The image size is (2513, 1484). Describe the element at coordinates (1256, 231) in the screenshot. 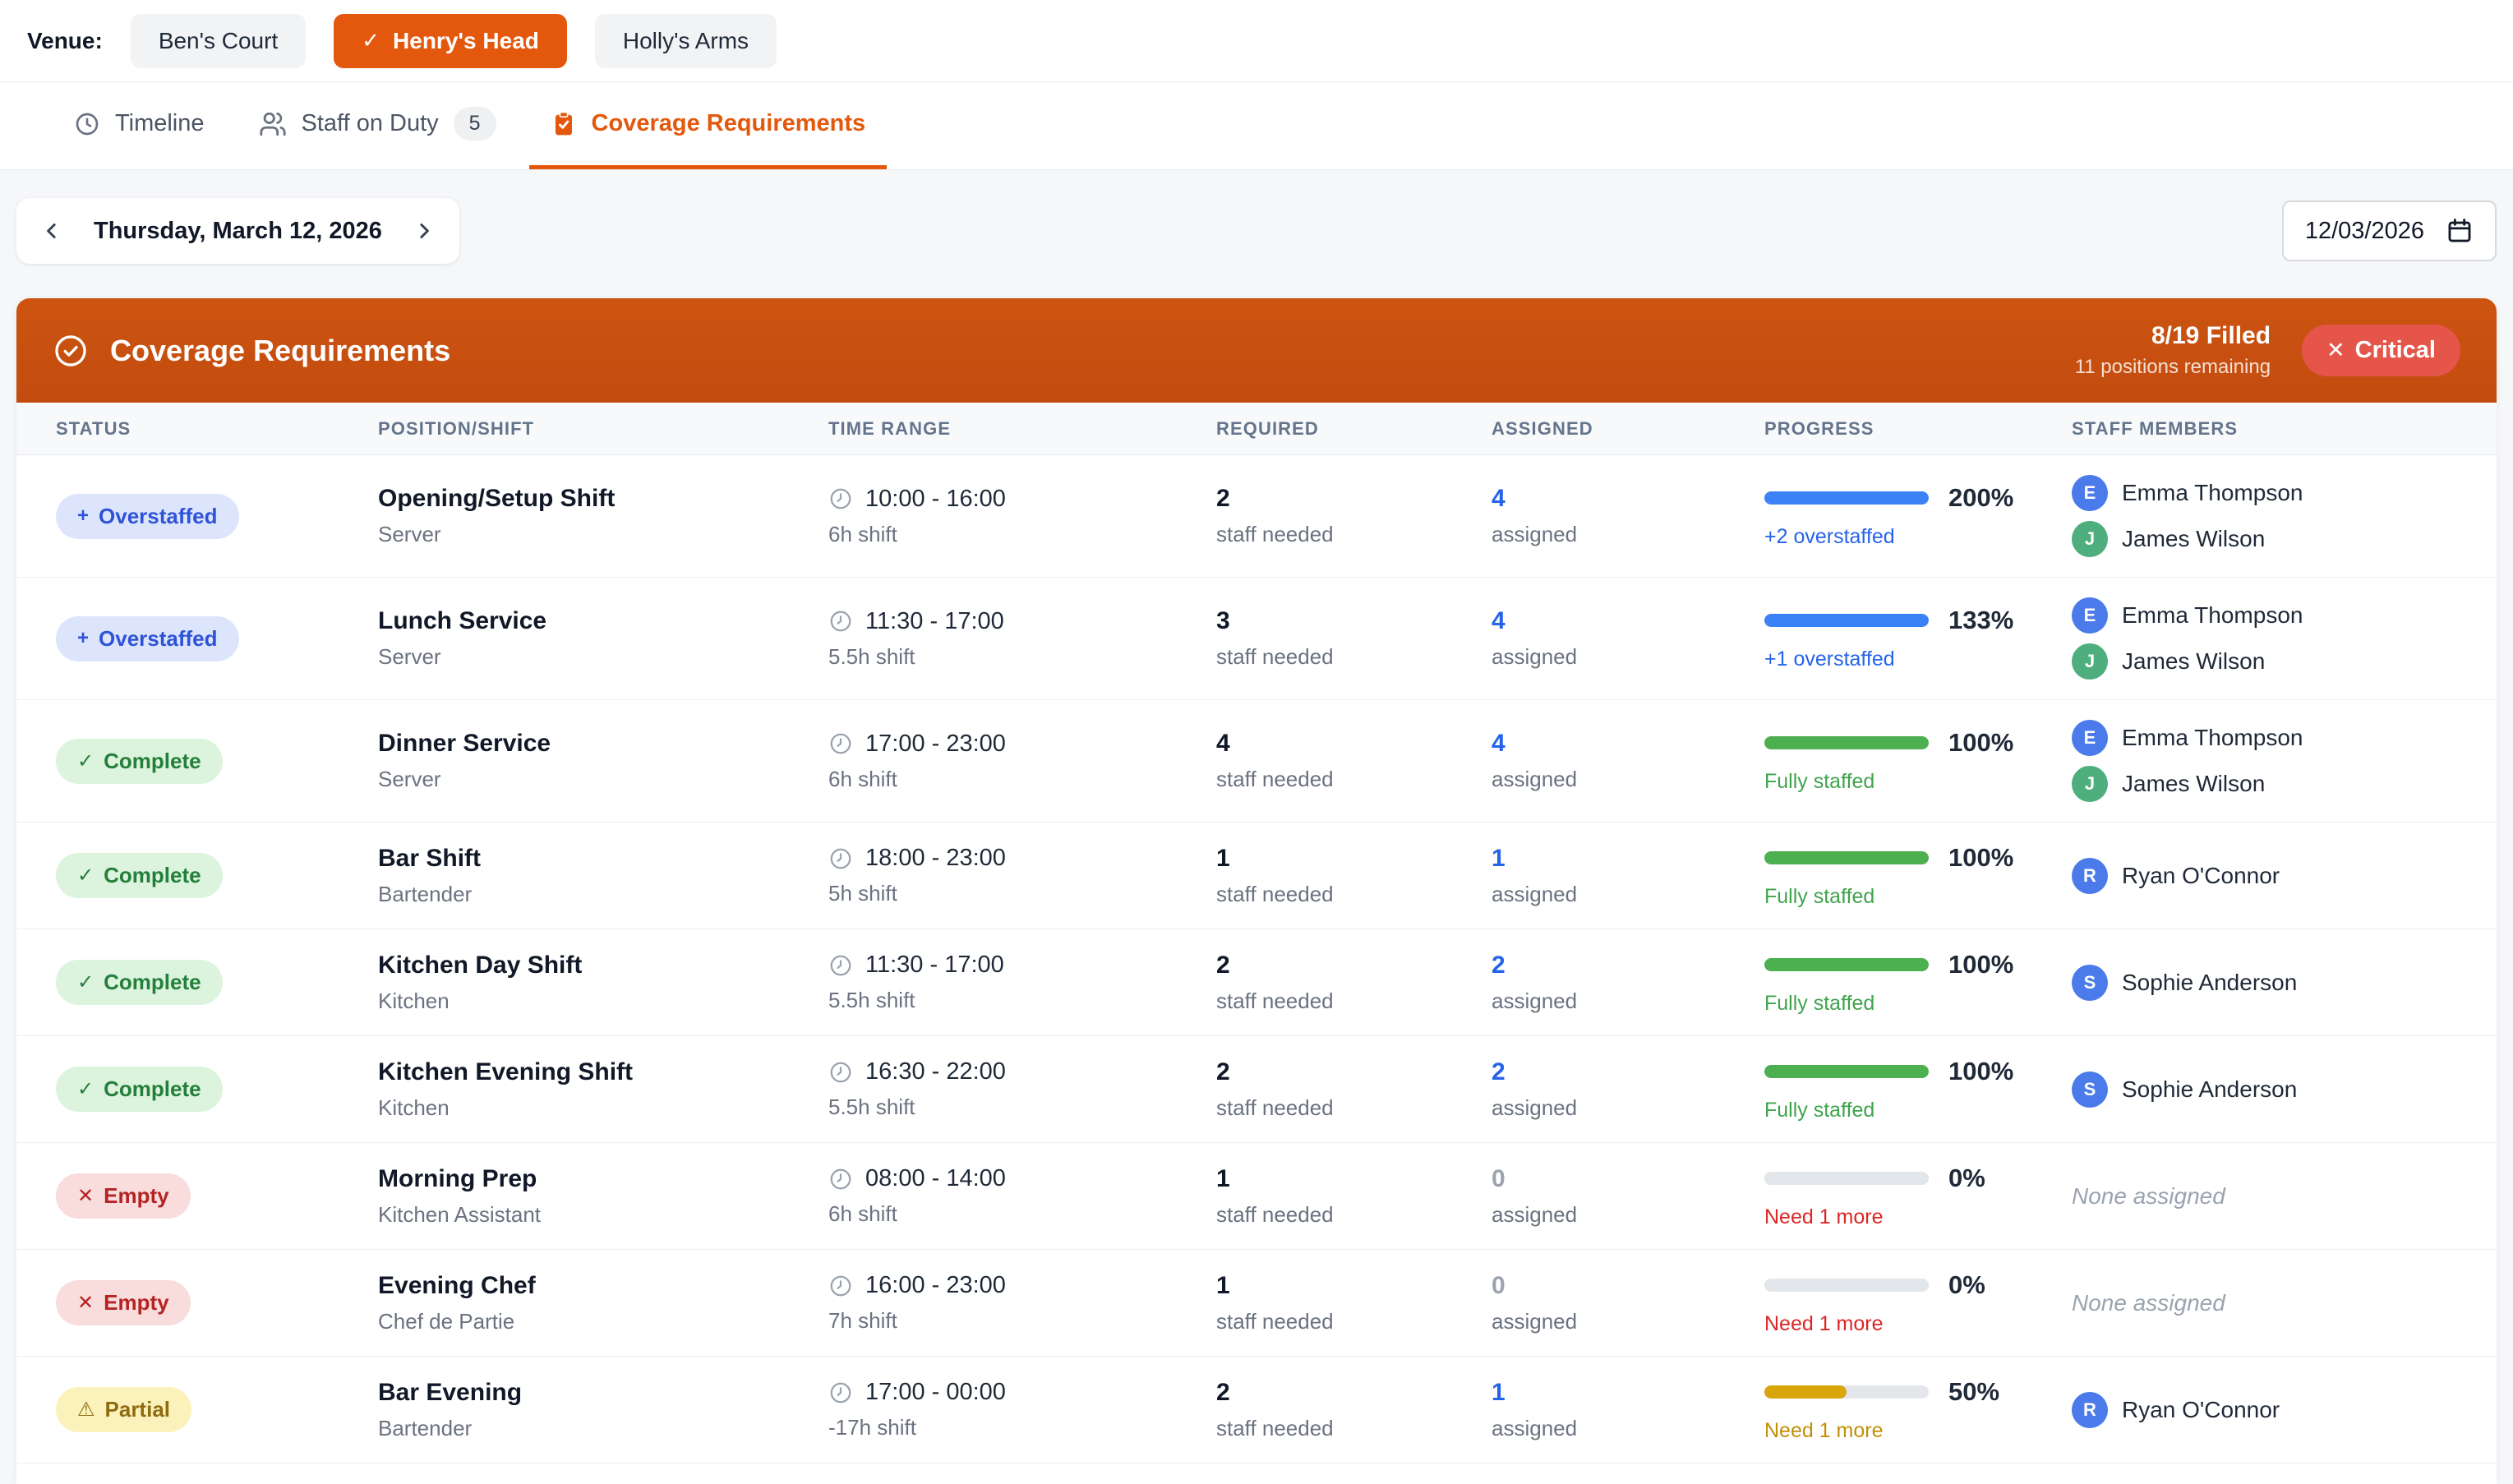

I see `date-row: Thursday, March 12, 2026 12/03/2026` at that location.